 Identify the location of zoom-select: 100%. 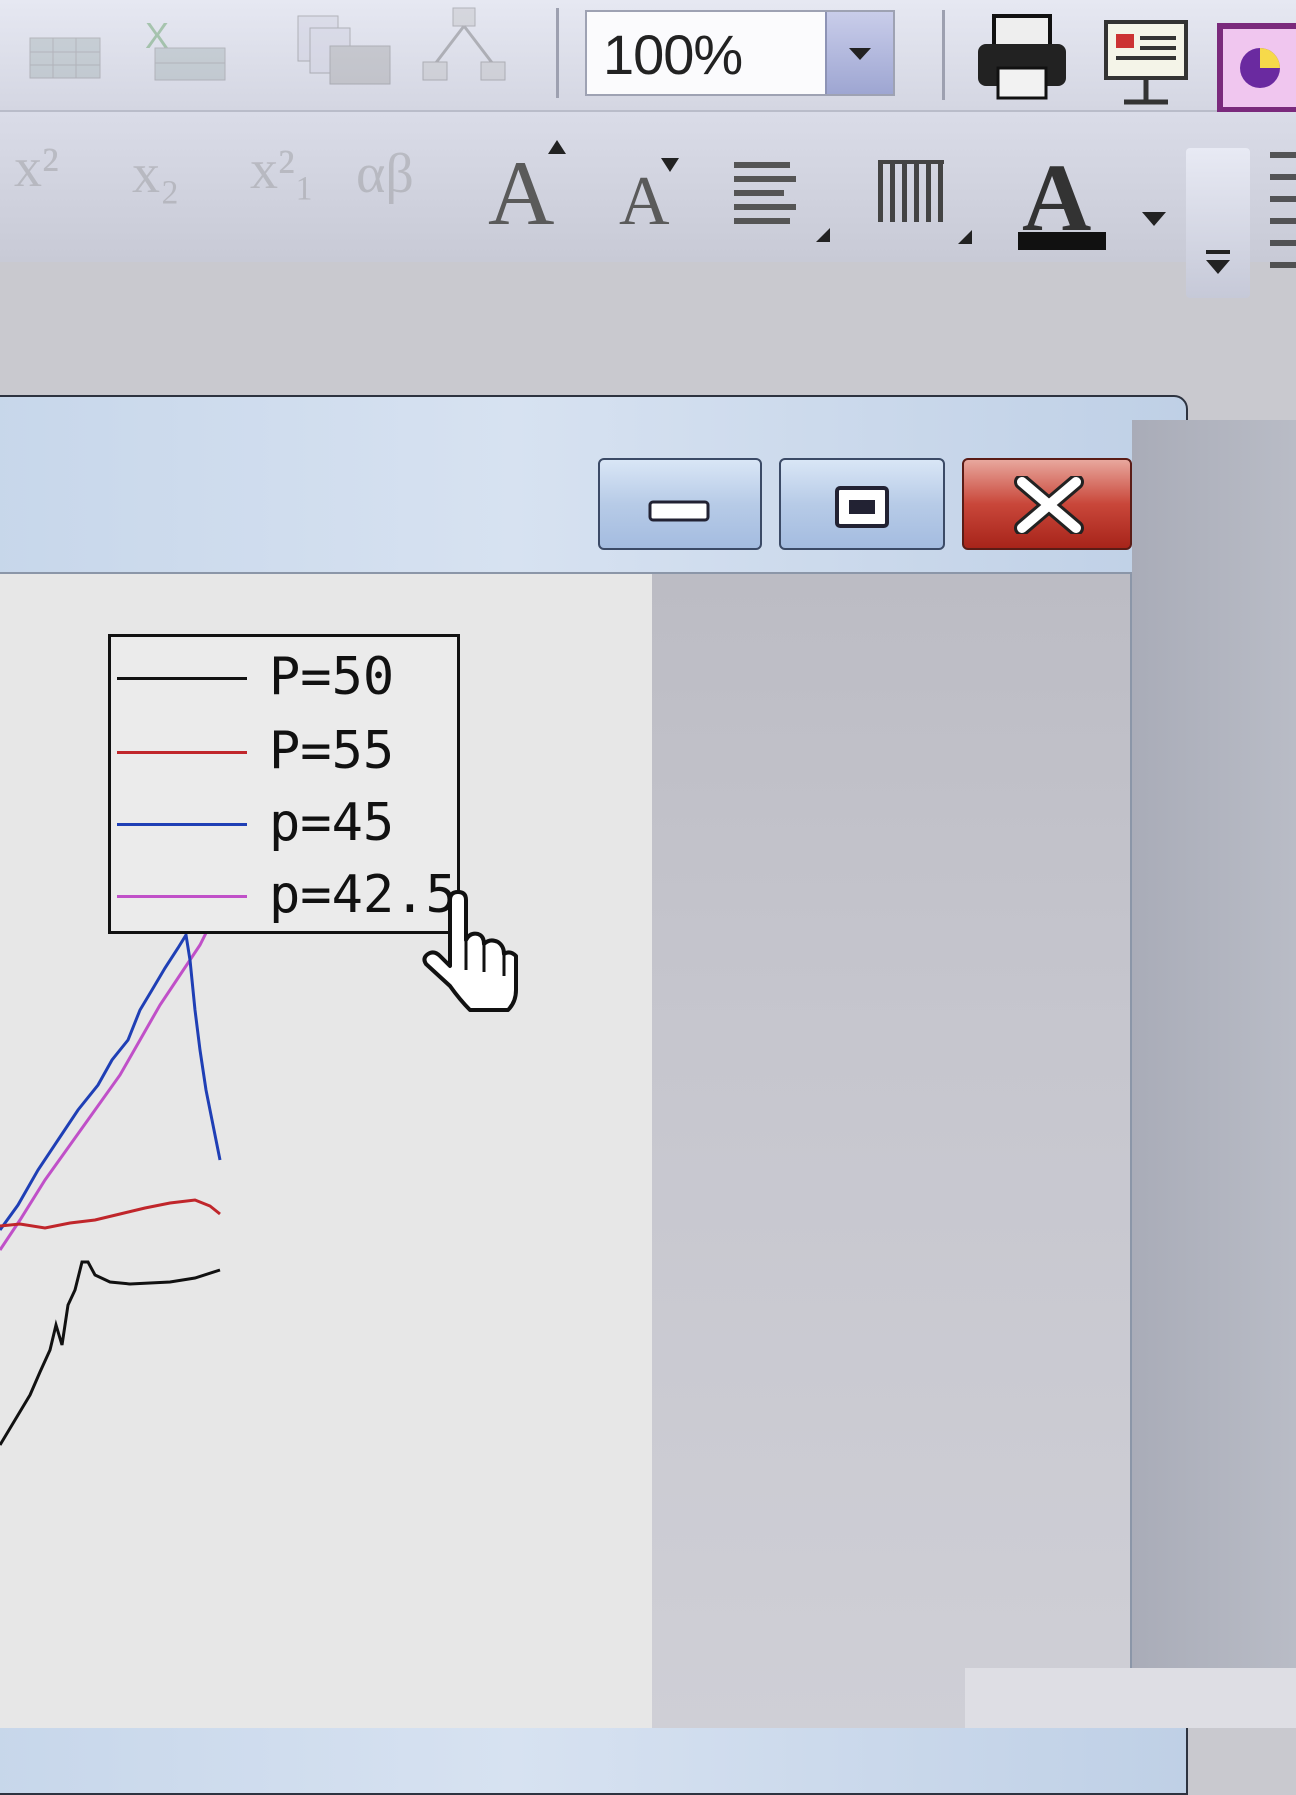
(740, 53).